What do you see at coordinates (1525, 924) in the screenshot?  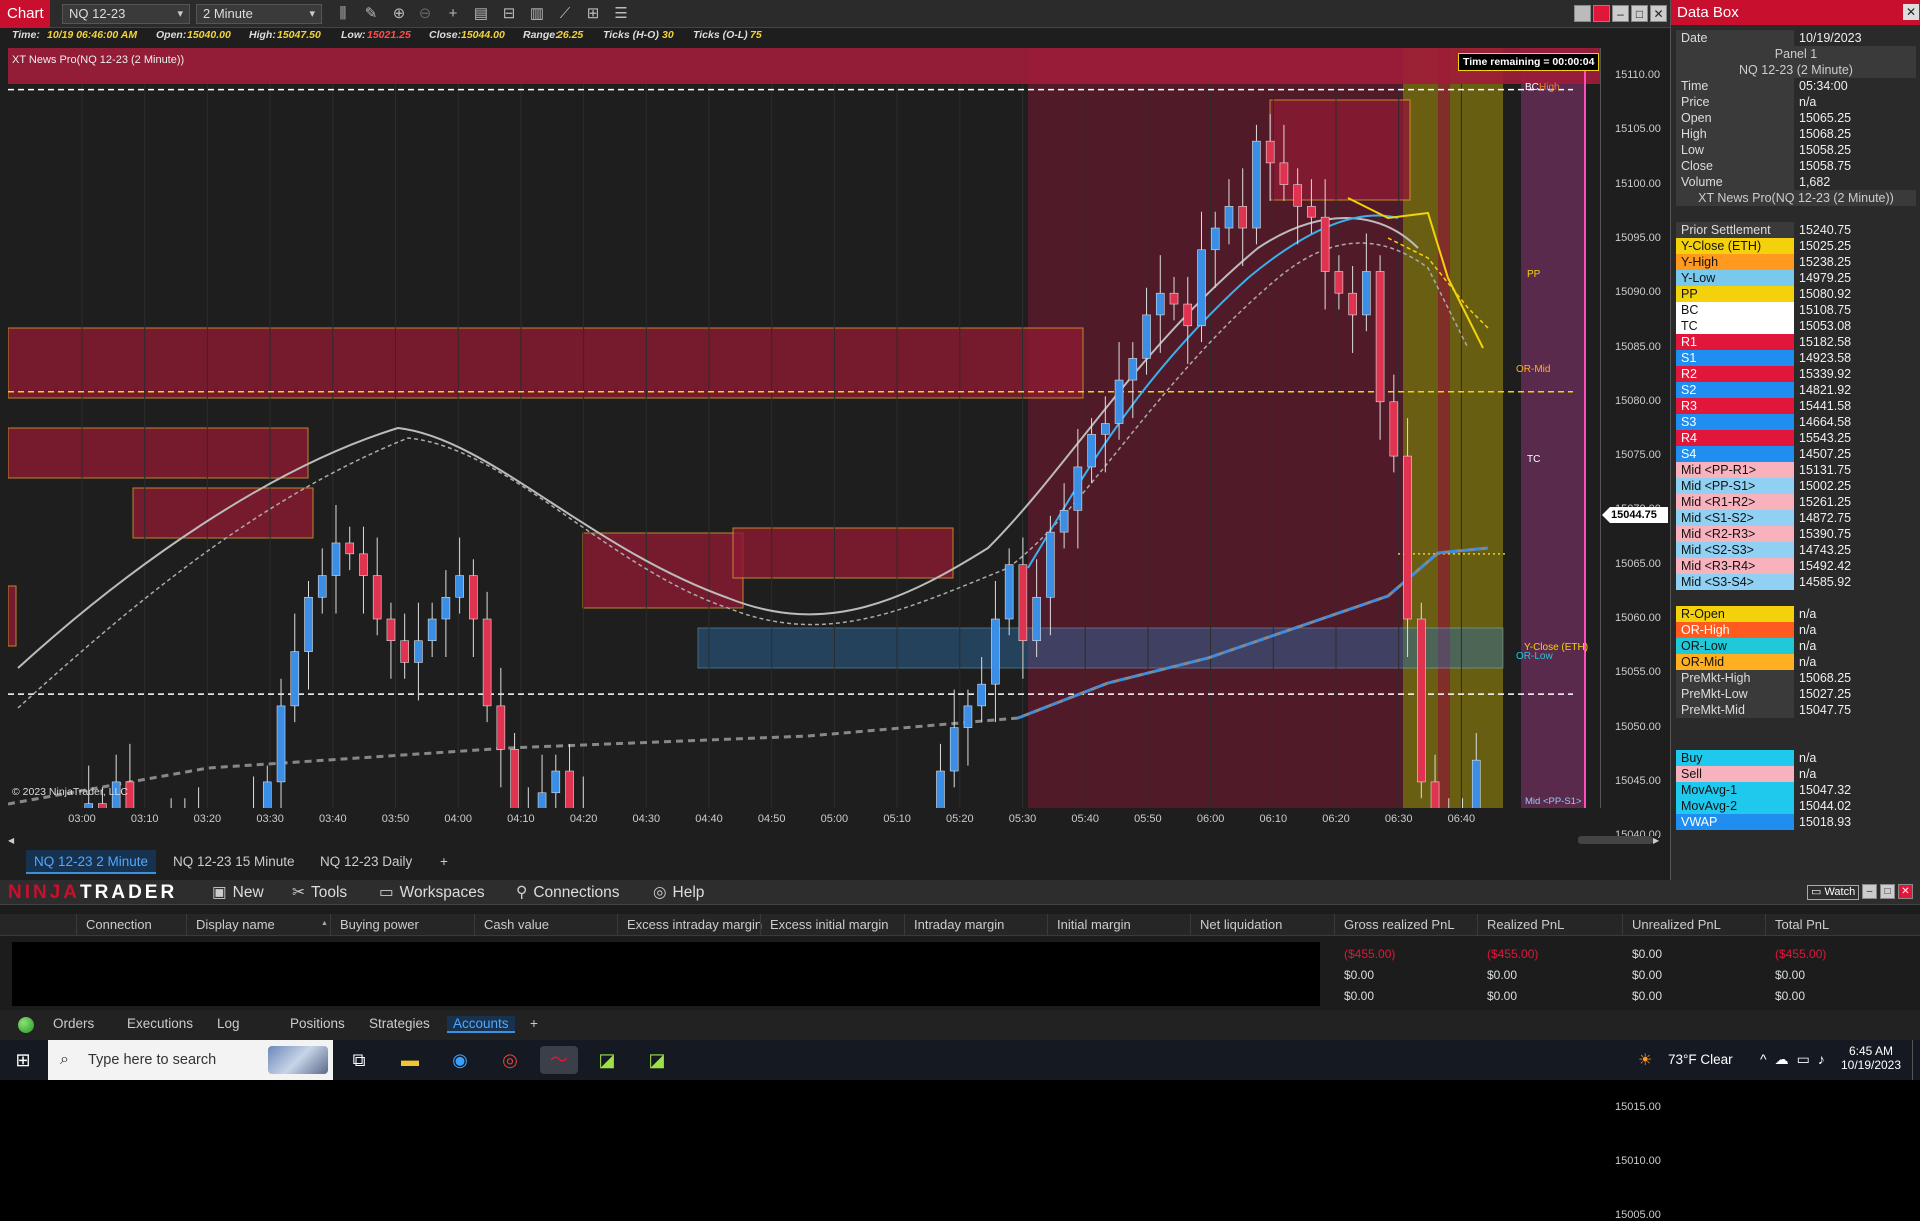 I see `column-header: Realized PnL` at bounding box center [1525, 924].